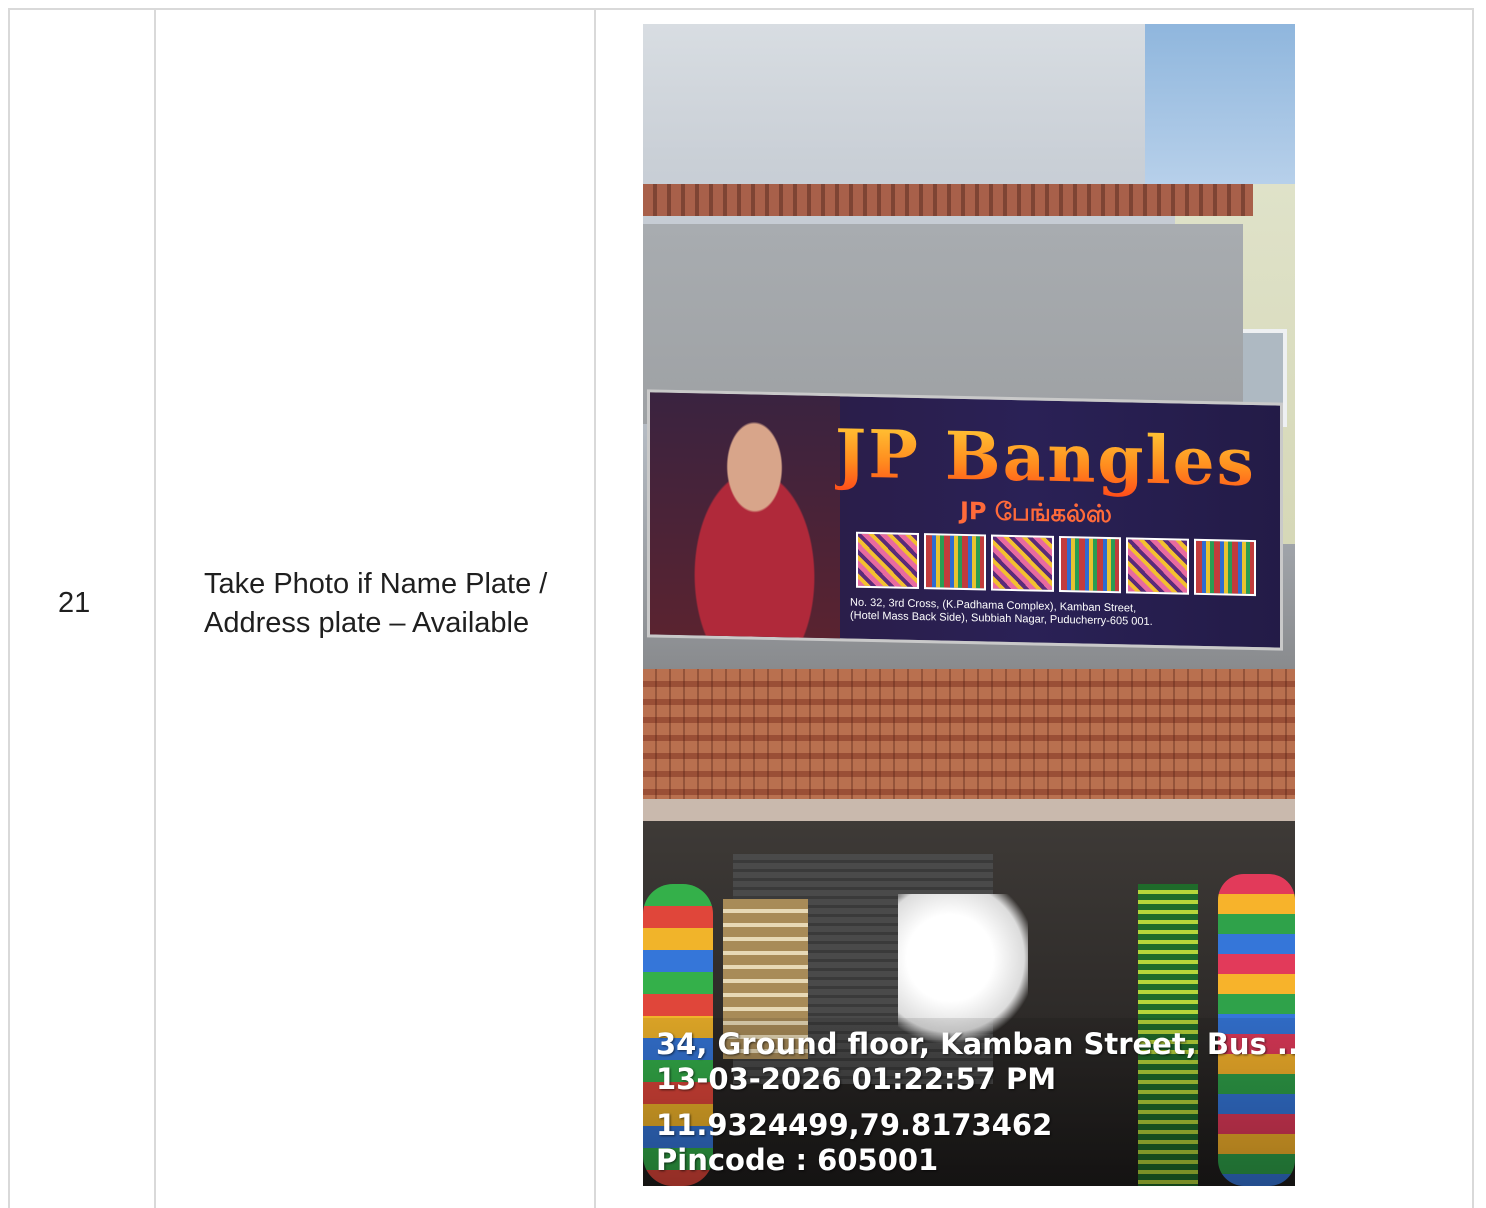 The image size is (1486, 1208). What do you see at coordinates (74, 603) in the screenshot?
I see `row-number: 21` at bounding box center [74, 603].